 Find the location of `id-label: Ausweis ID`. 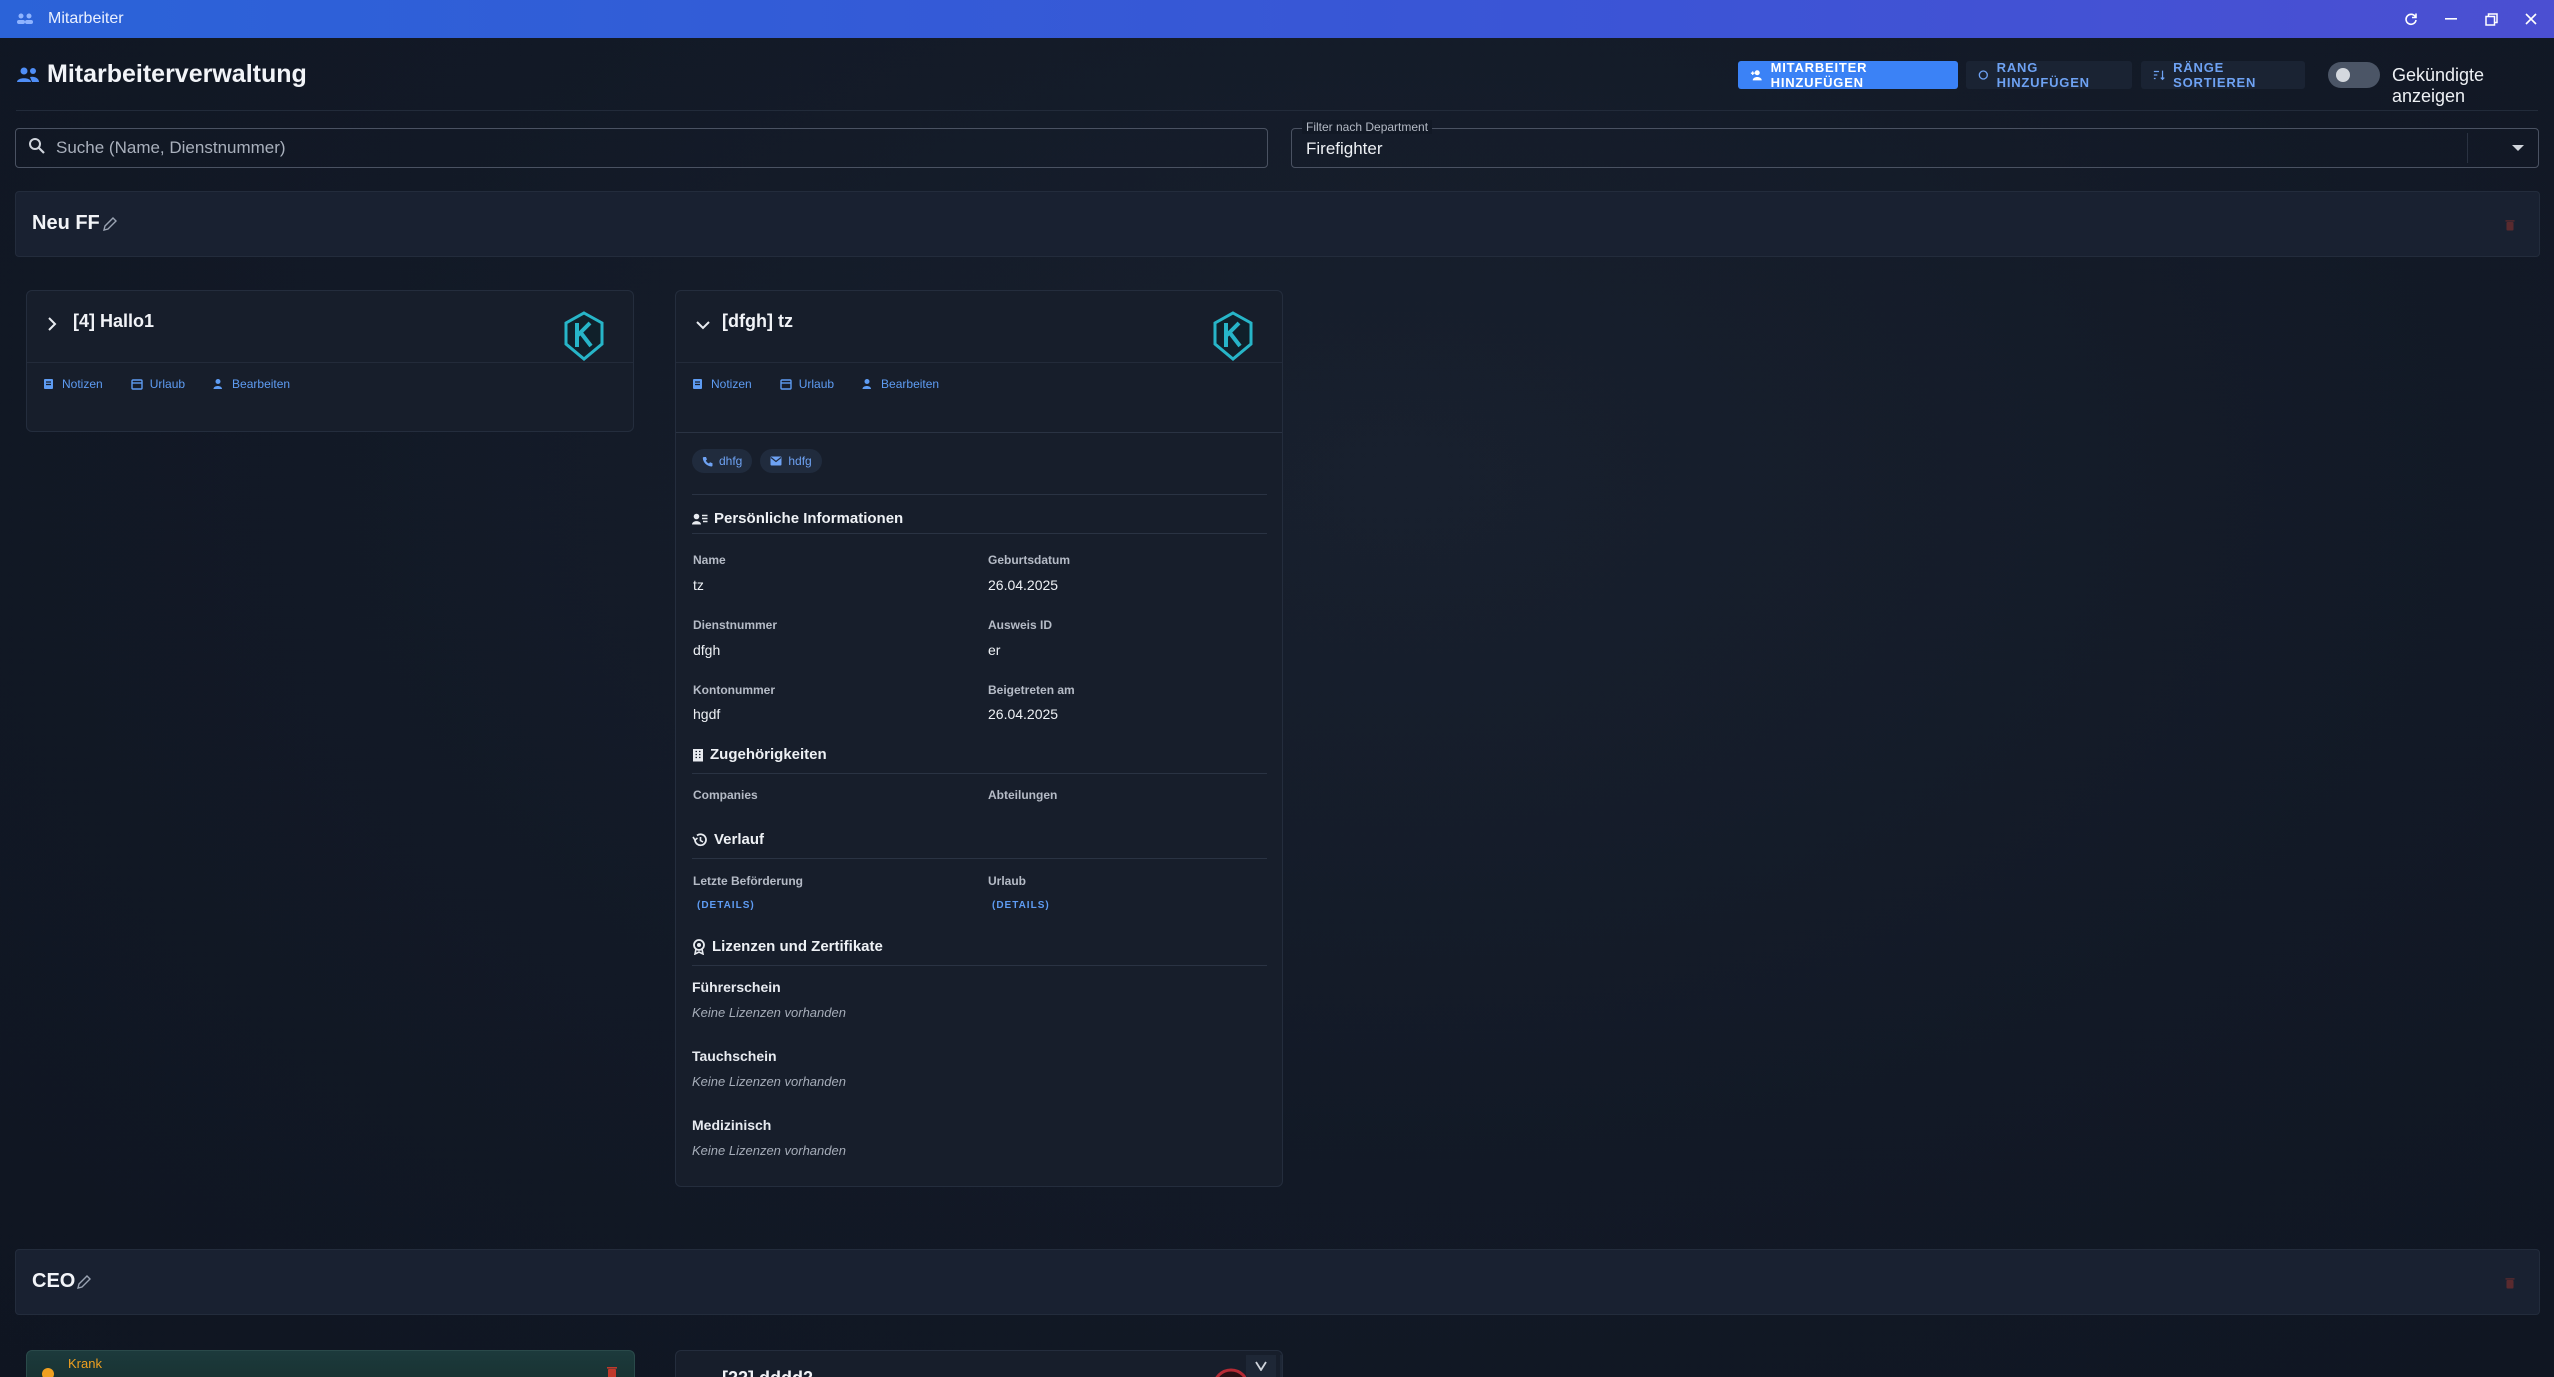

id-label: Ausweis ID is located at coordinates (1020, 625).